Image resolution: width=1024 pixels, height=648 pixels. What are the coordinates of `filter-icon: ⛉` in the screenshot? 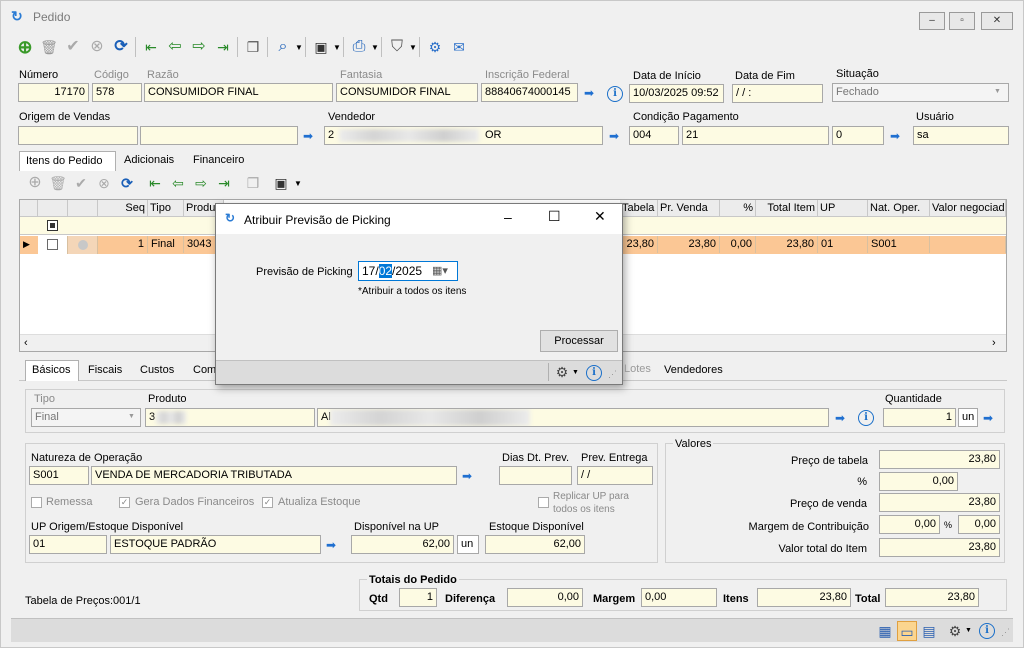 It's located at (397, 47).